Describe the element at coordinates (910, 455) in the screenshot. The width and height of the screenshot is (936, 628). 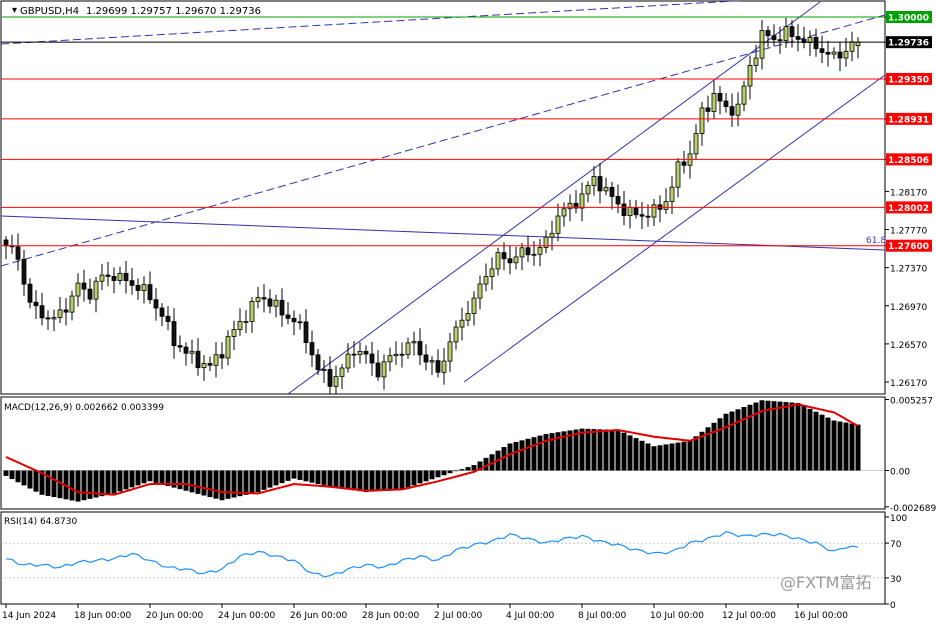
I see `macd-axis-ticks: 0.005257 0.00 -0.002689` at that location.